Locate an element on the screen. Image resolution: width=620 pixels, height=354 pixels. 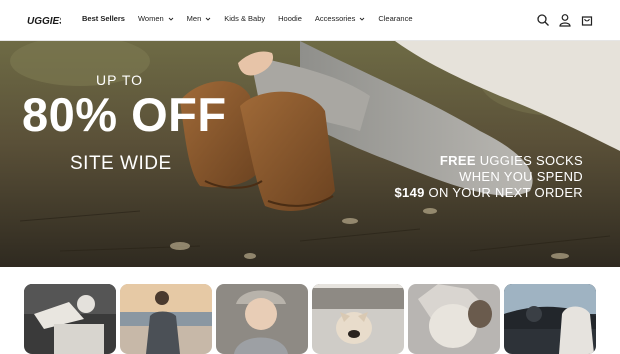
search-icon is located at coordinates (543, 20).